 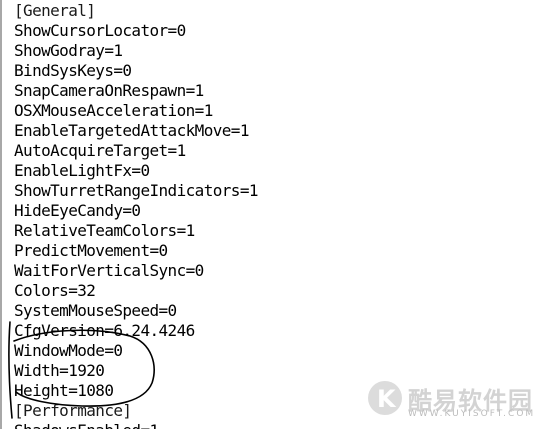 I want to click on config-line-relative-team-colors: RelativeTeamColors=1, so click(x=104, y=230).